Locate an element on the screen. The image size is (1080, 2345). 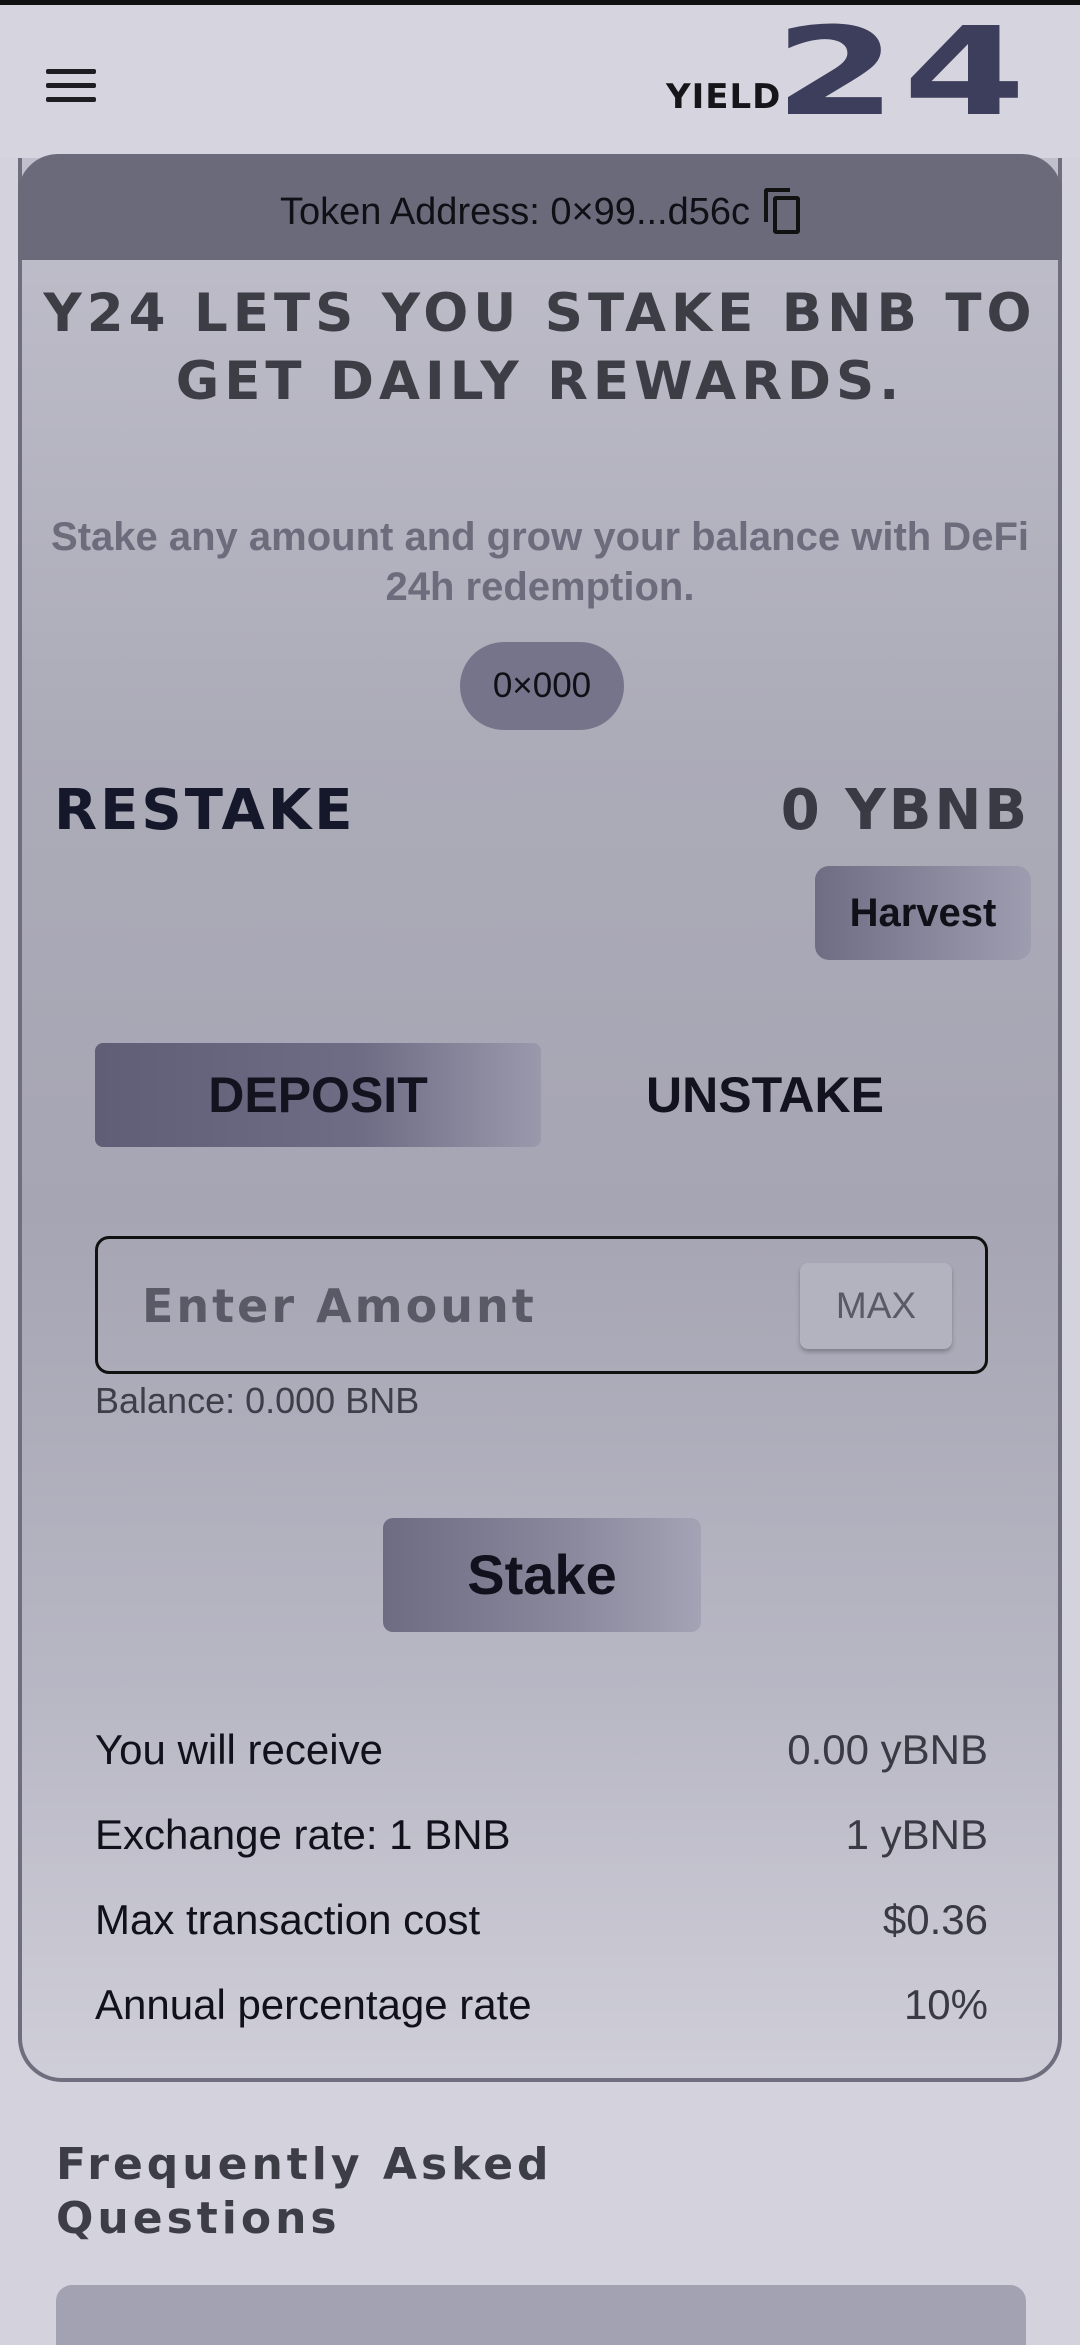
logo-text-big: 24 is located at coordinates (903, 72).